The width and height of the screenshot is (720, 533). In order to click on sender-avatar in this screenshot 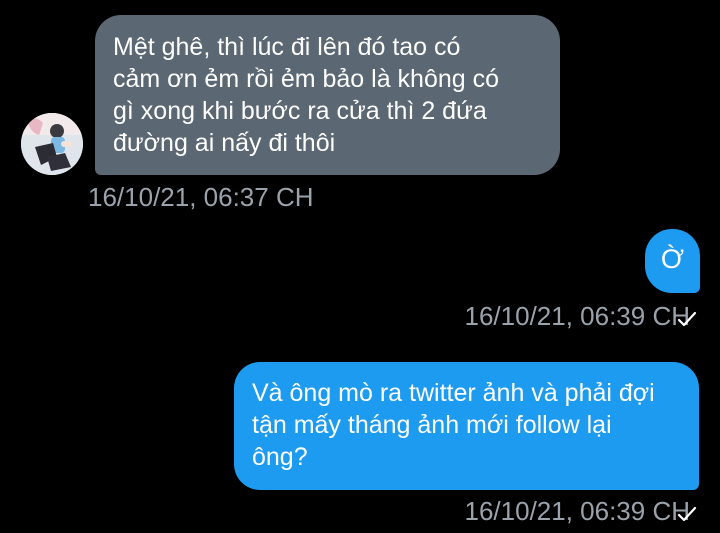, I will do `click(52, 144)`.